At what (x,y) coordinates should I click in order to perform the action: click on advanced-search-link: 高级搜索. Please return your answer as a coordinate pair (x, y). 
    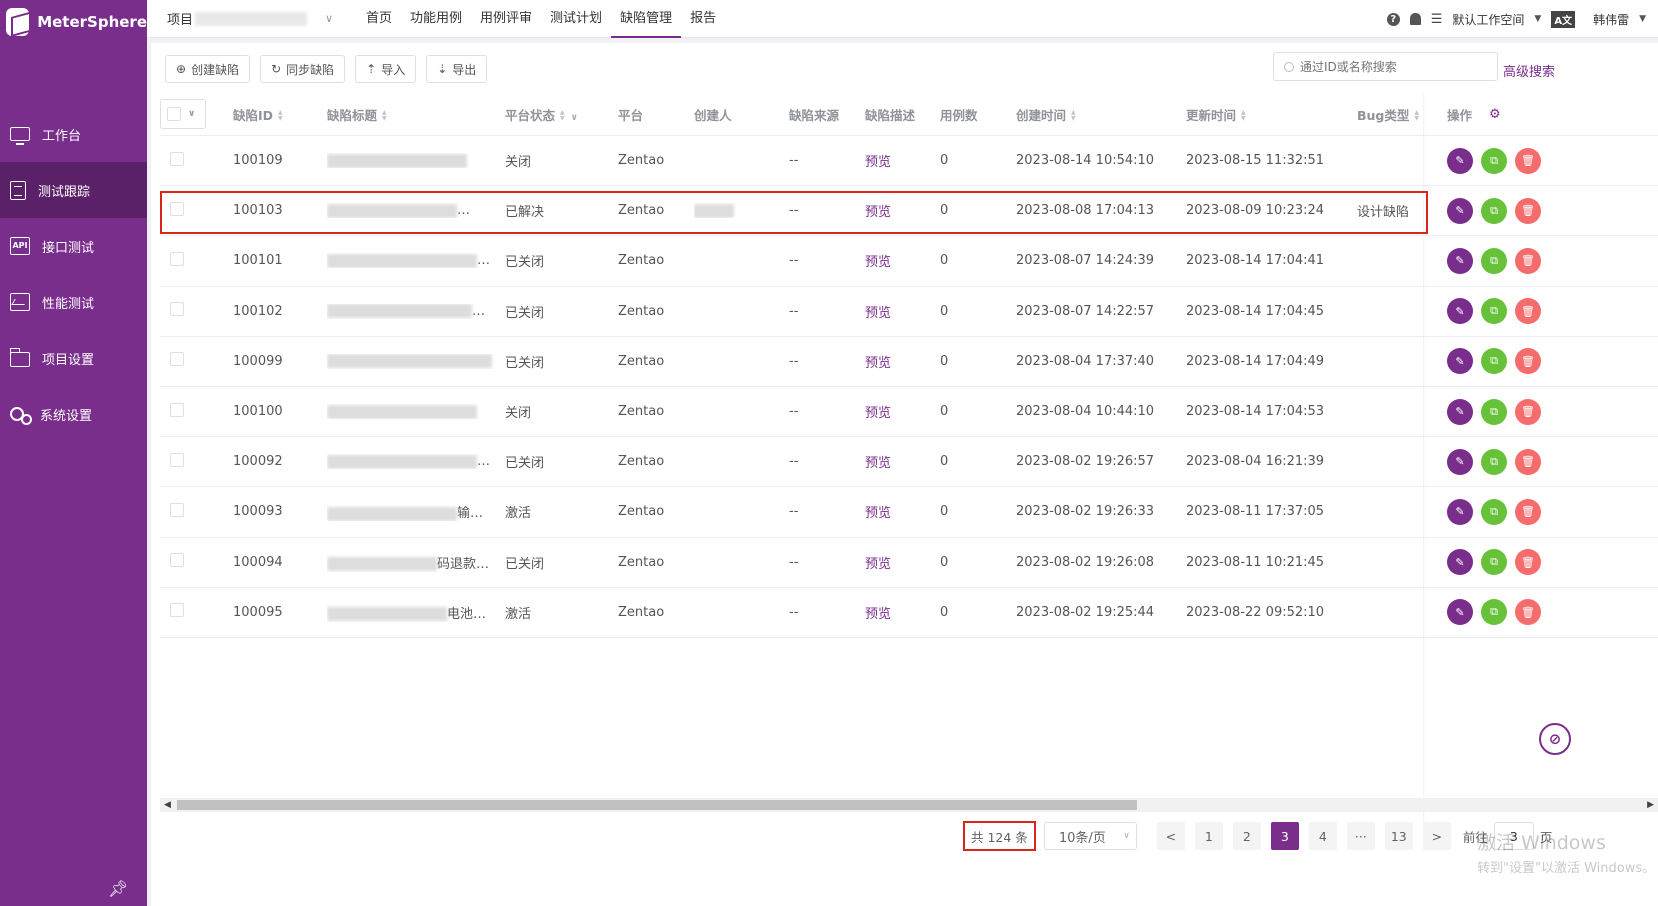
    Looking at the image, I should click on (1529, 70).